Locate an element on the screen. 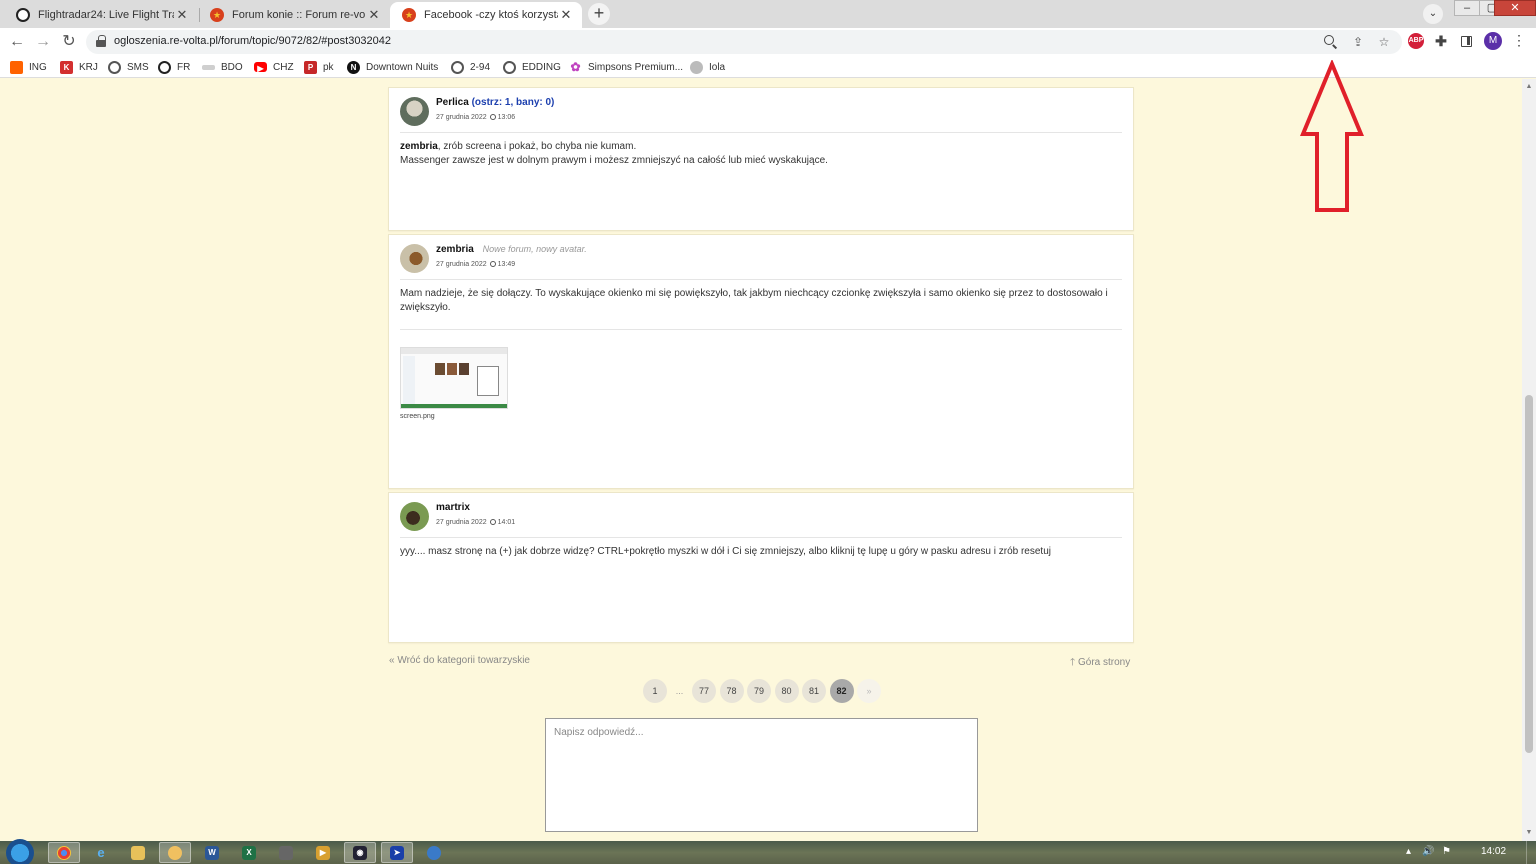  back-to-category-link: « Wróć do kategorii towarzyskie is located at coordinates (459, 660).